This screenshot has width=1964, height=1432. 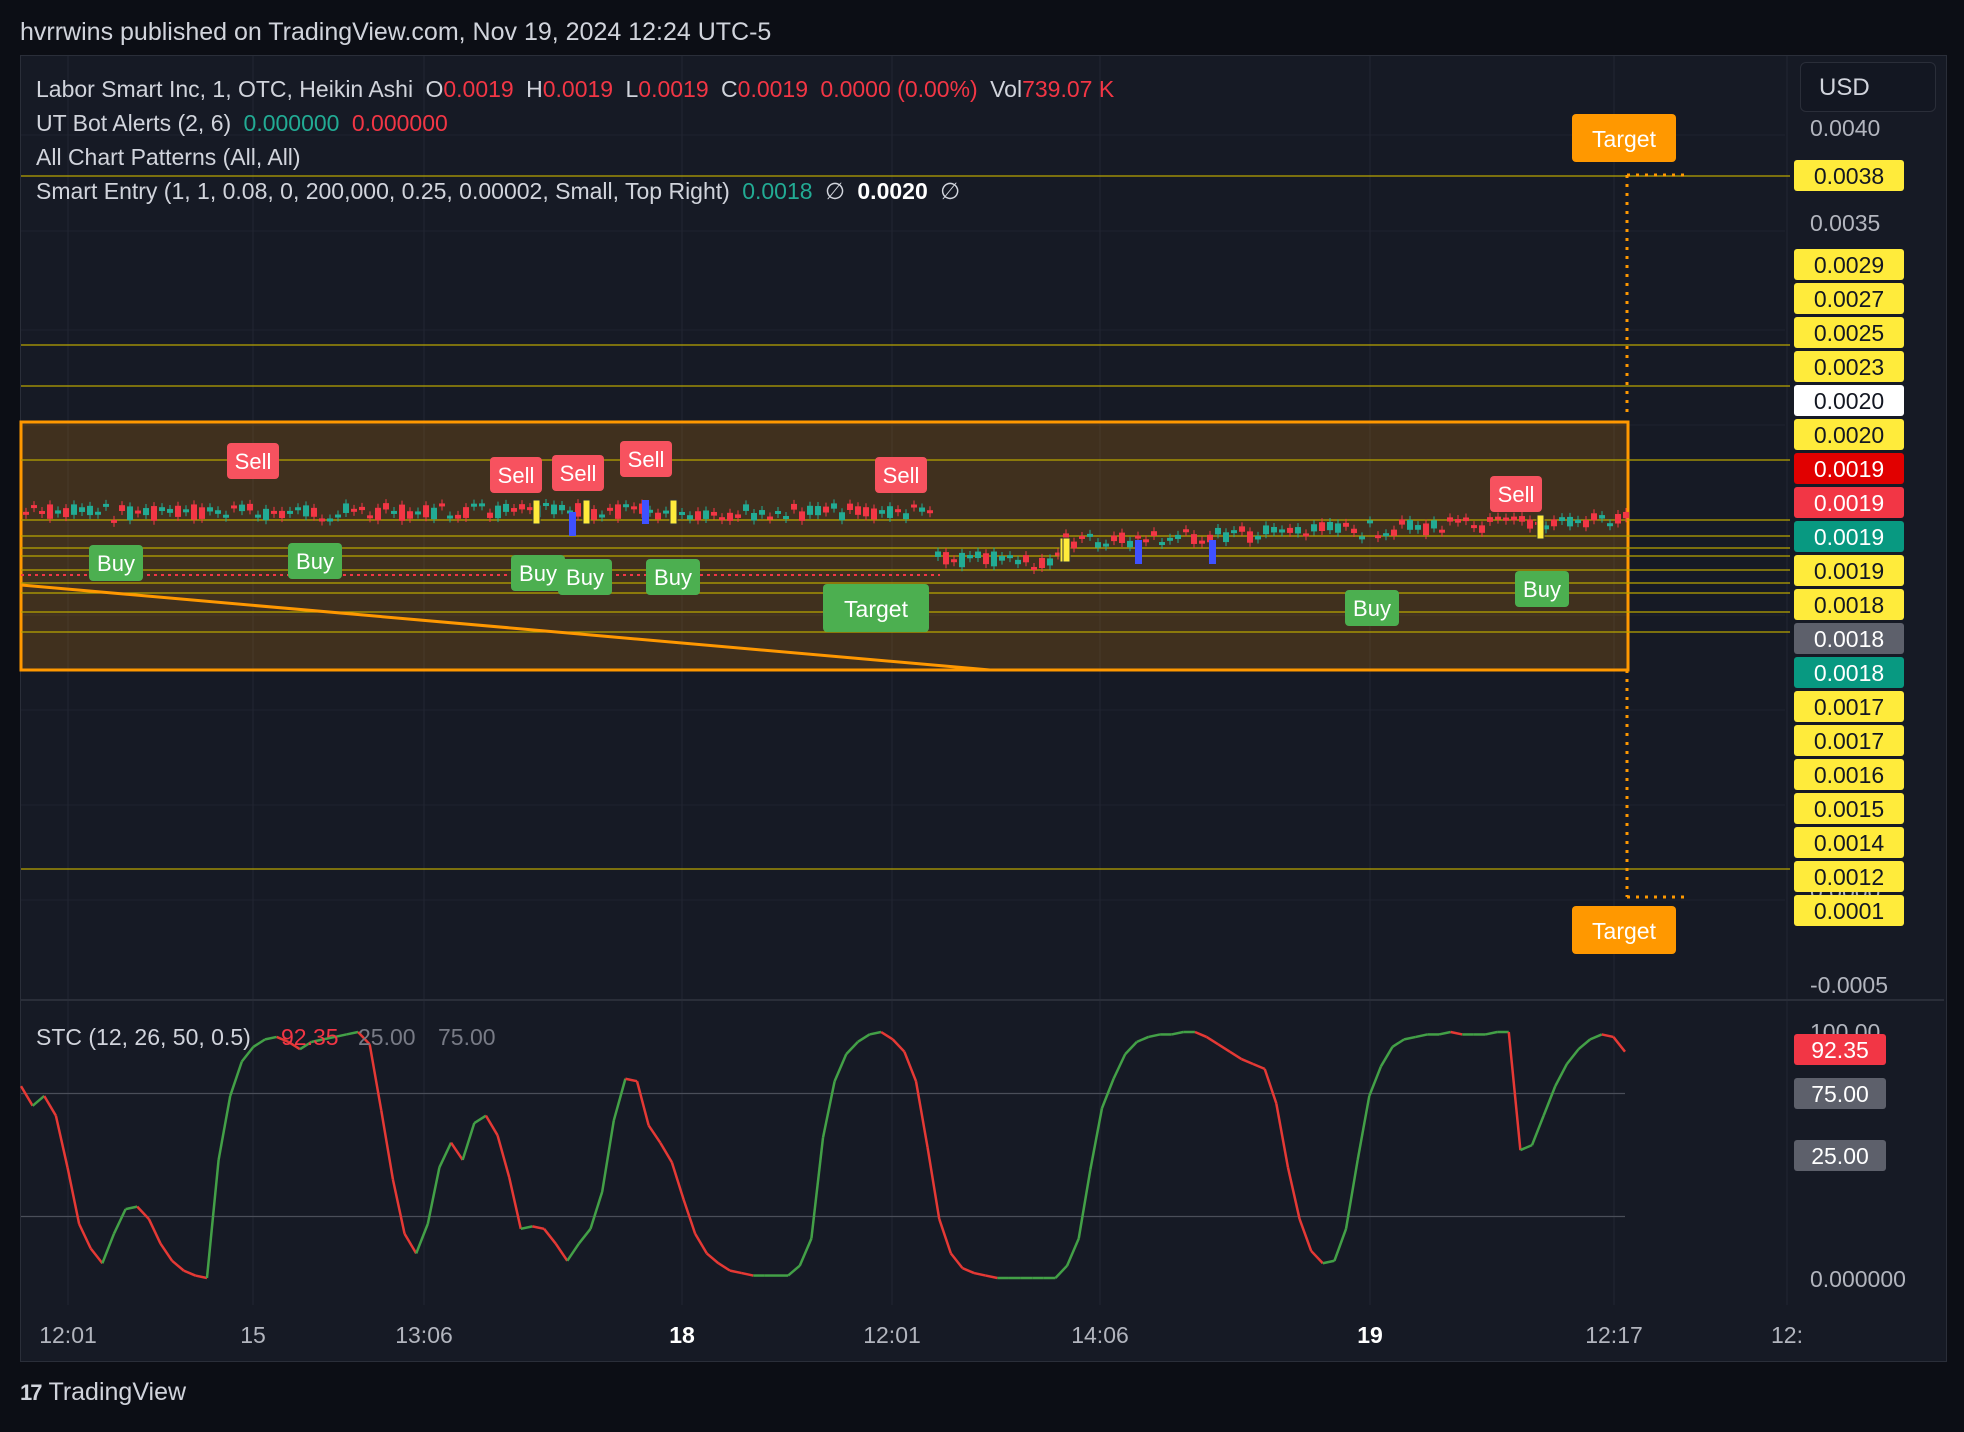 I want to click on sell-signal-label-1: Sell, so click(x=516, y=475).